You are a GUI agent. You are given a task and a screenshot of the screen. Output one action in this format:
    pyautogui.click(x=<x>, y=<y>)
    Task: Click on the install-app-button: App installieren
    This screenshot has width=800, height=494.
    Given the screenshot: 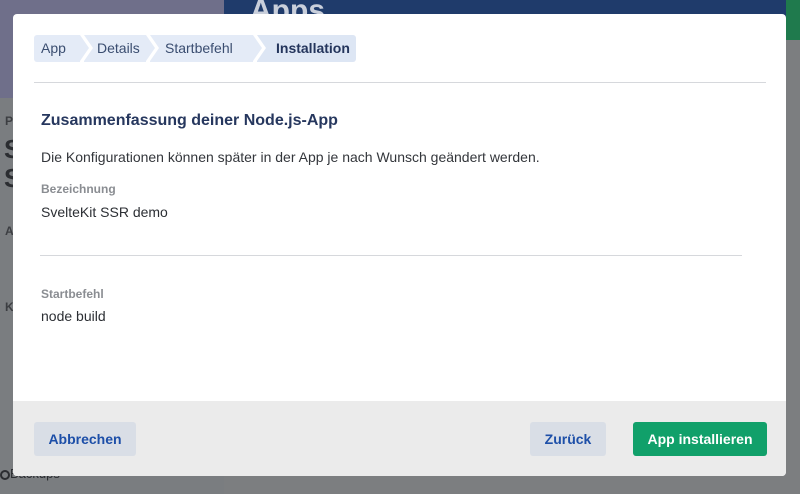 What is the action you would take?
    pyautogui.click(x=700, y=439)
    